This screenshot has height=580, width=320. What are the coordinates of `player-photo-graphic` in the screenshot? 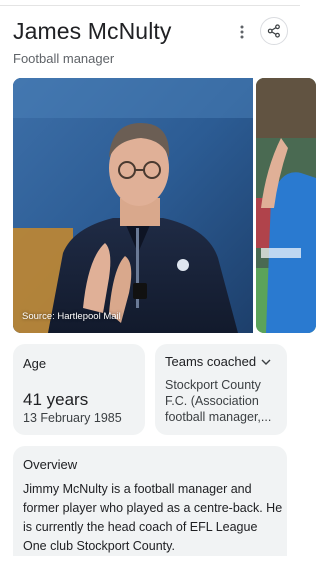 It's located at (286, 205).